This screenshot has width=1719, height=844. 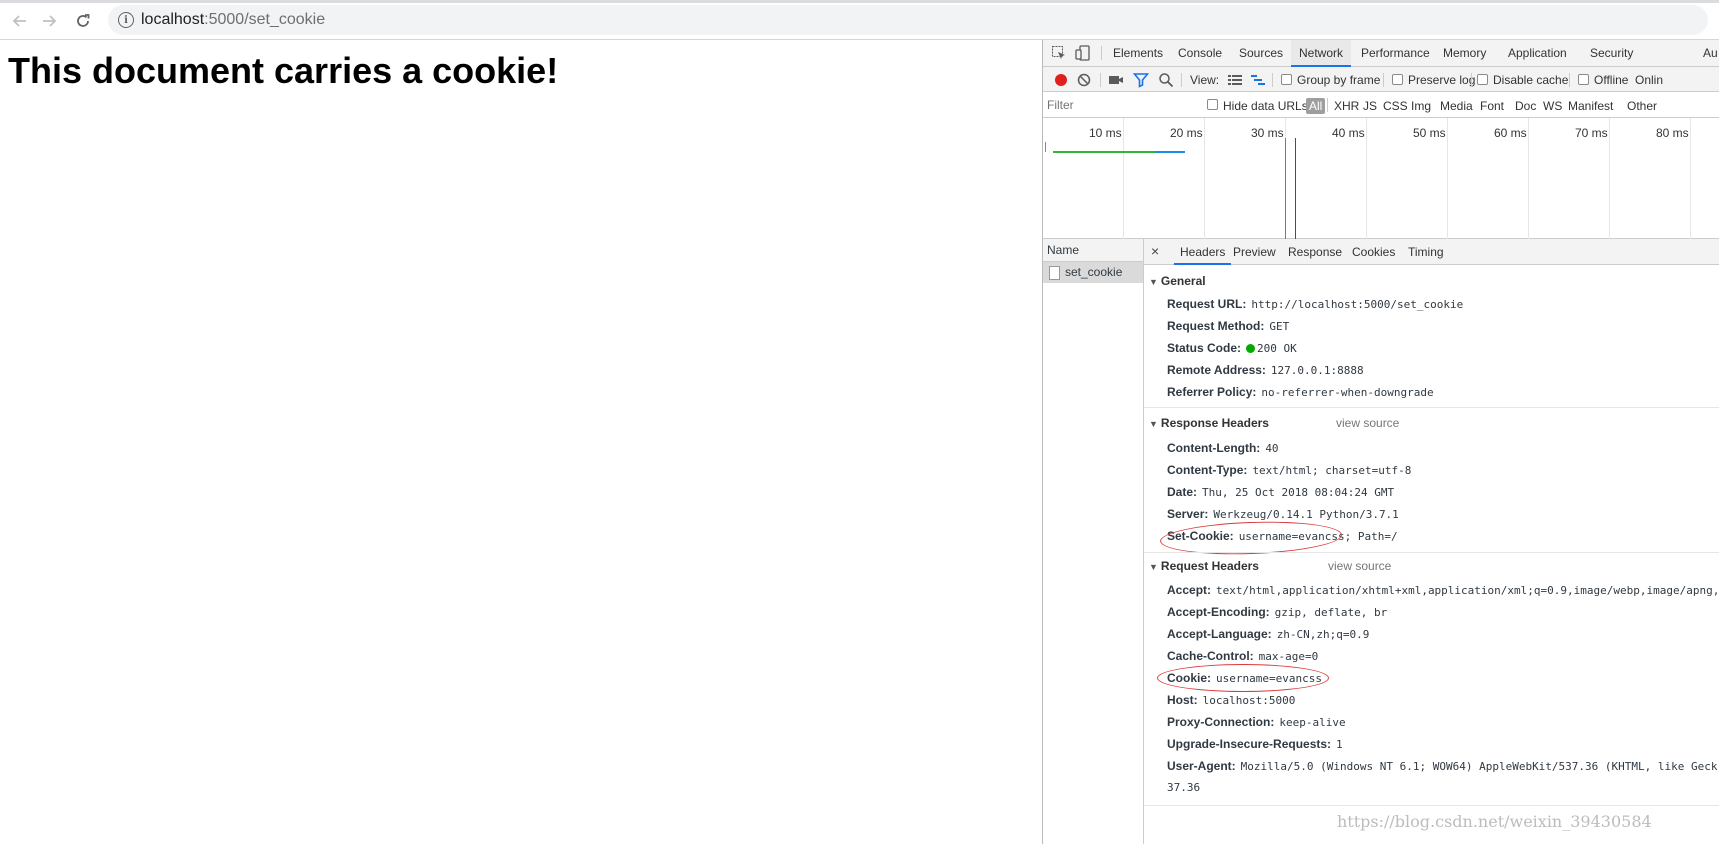 I want to click on tick-label: 40 ms, so click(x=1348, y=133).